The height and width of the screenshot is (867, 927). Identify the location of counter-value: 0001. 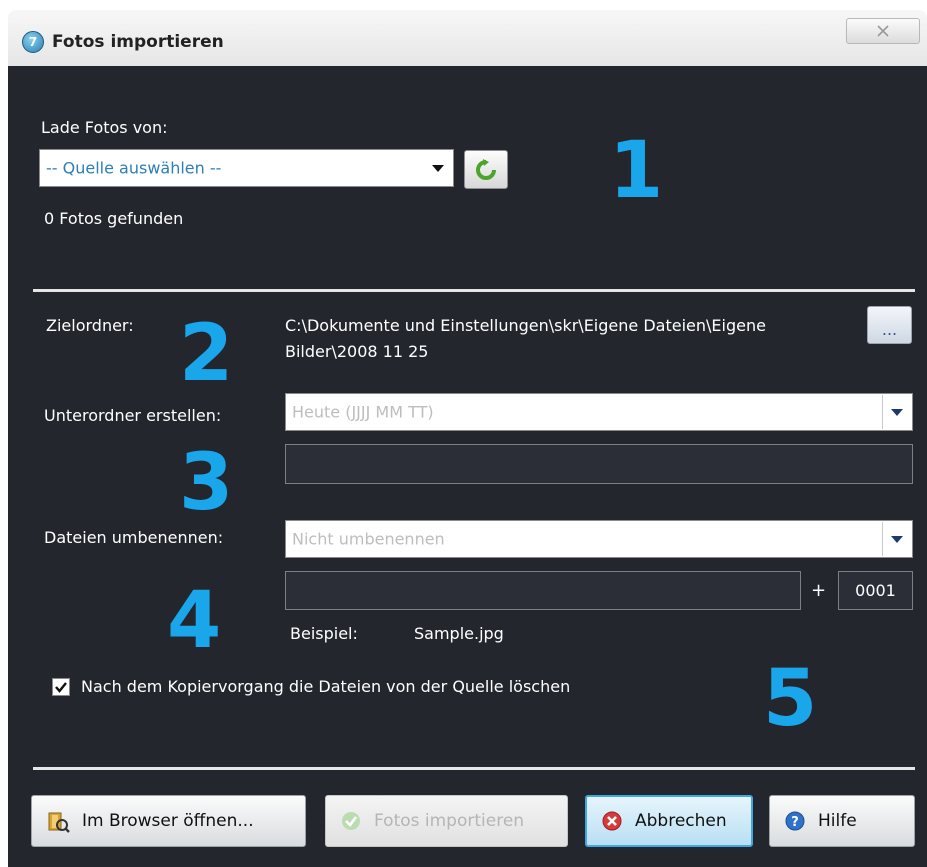
(875, 590).